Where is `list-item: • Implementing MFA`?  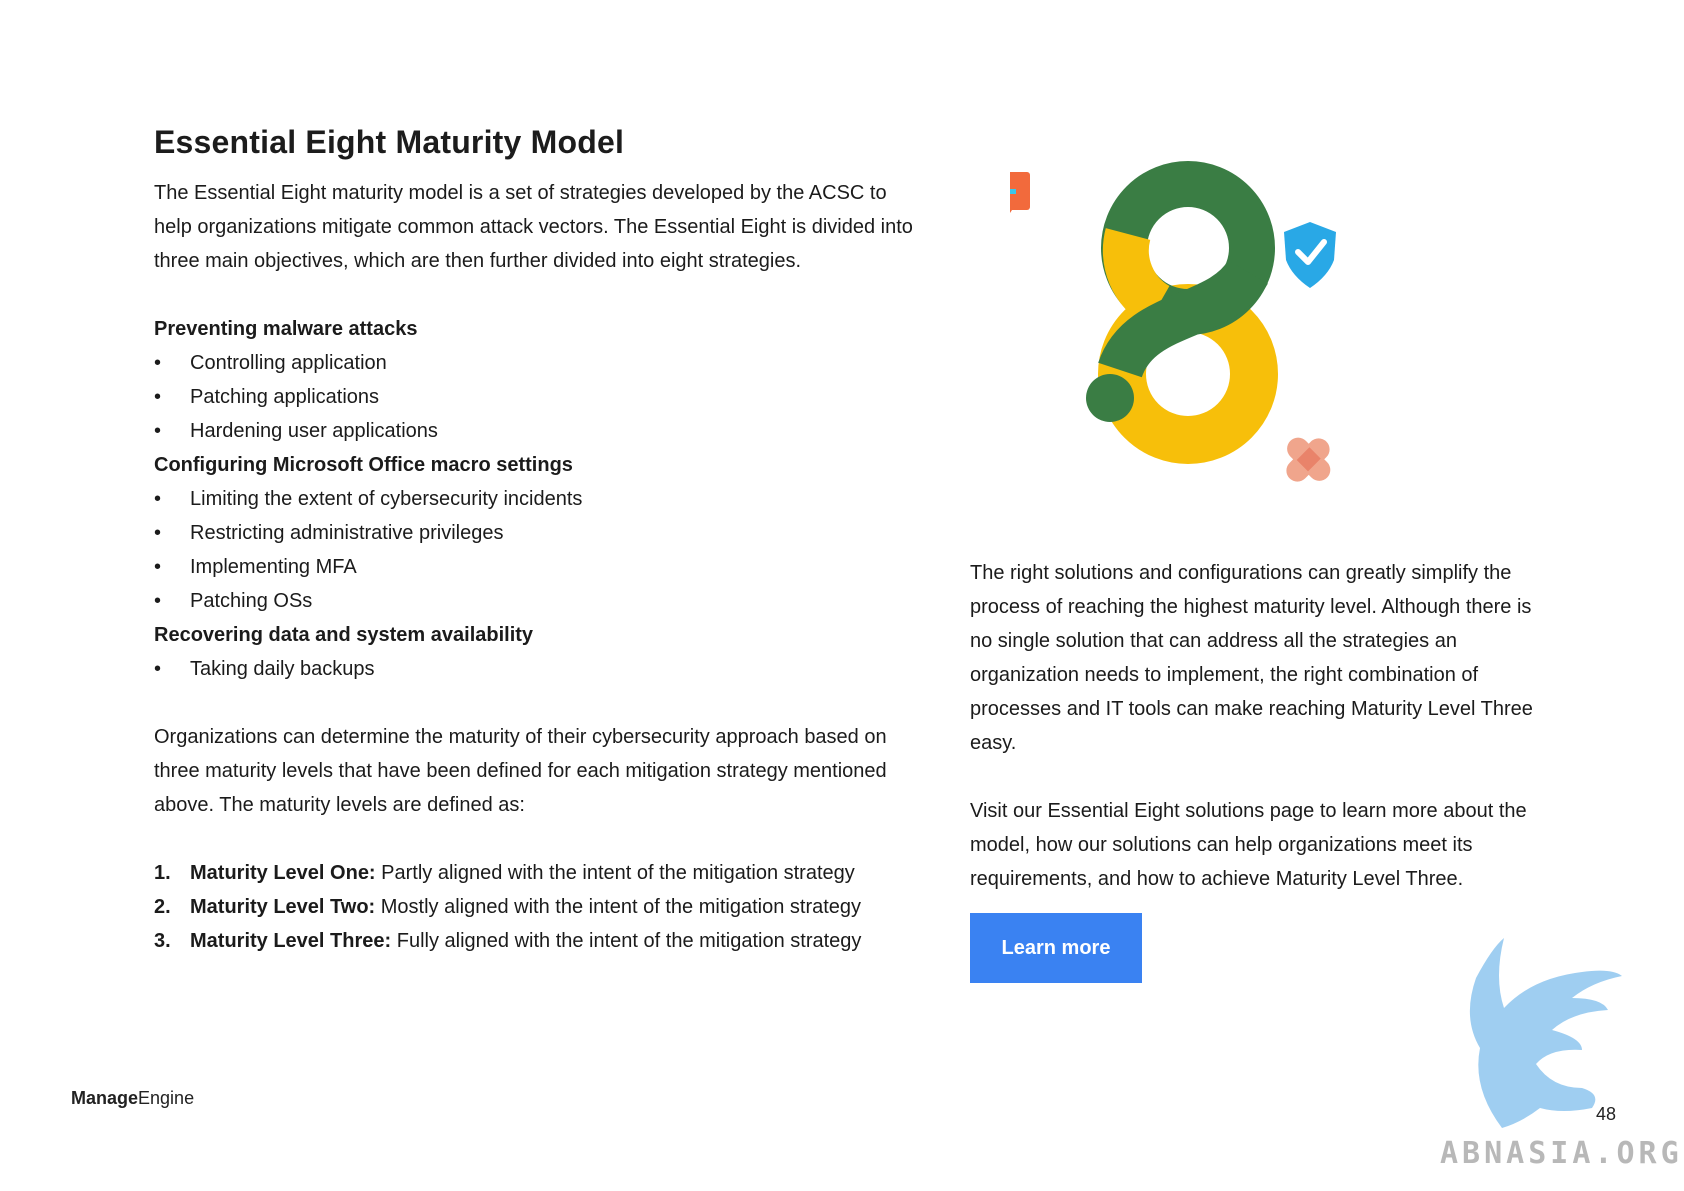 list-item: • Implementing MFA is located at coordinates (534, 567).